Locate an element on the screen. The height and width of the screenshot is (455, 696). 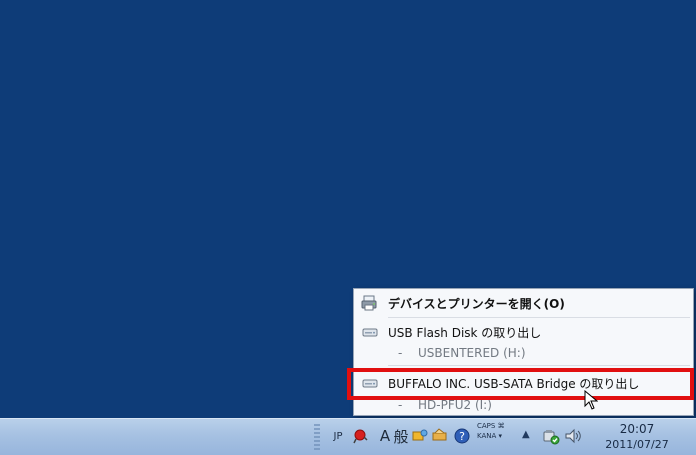
taskbar is located at coordinates (348, 436).